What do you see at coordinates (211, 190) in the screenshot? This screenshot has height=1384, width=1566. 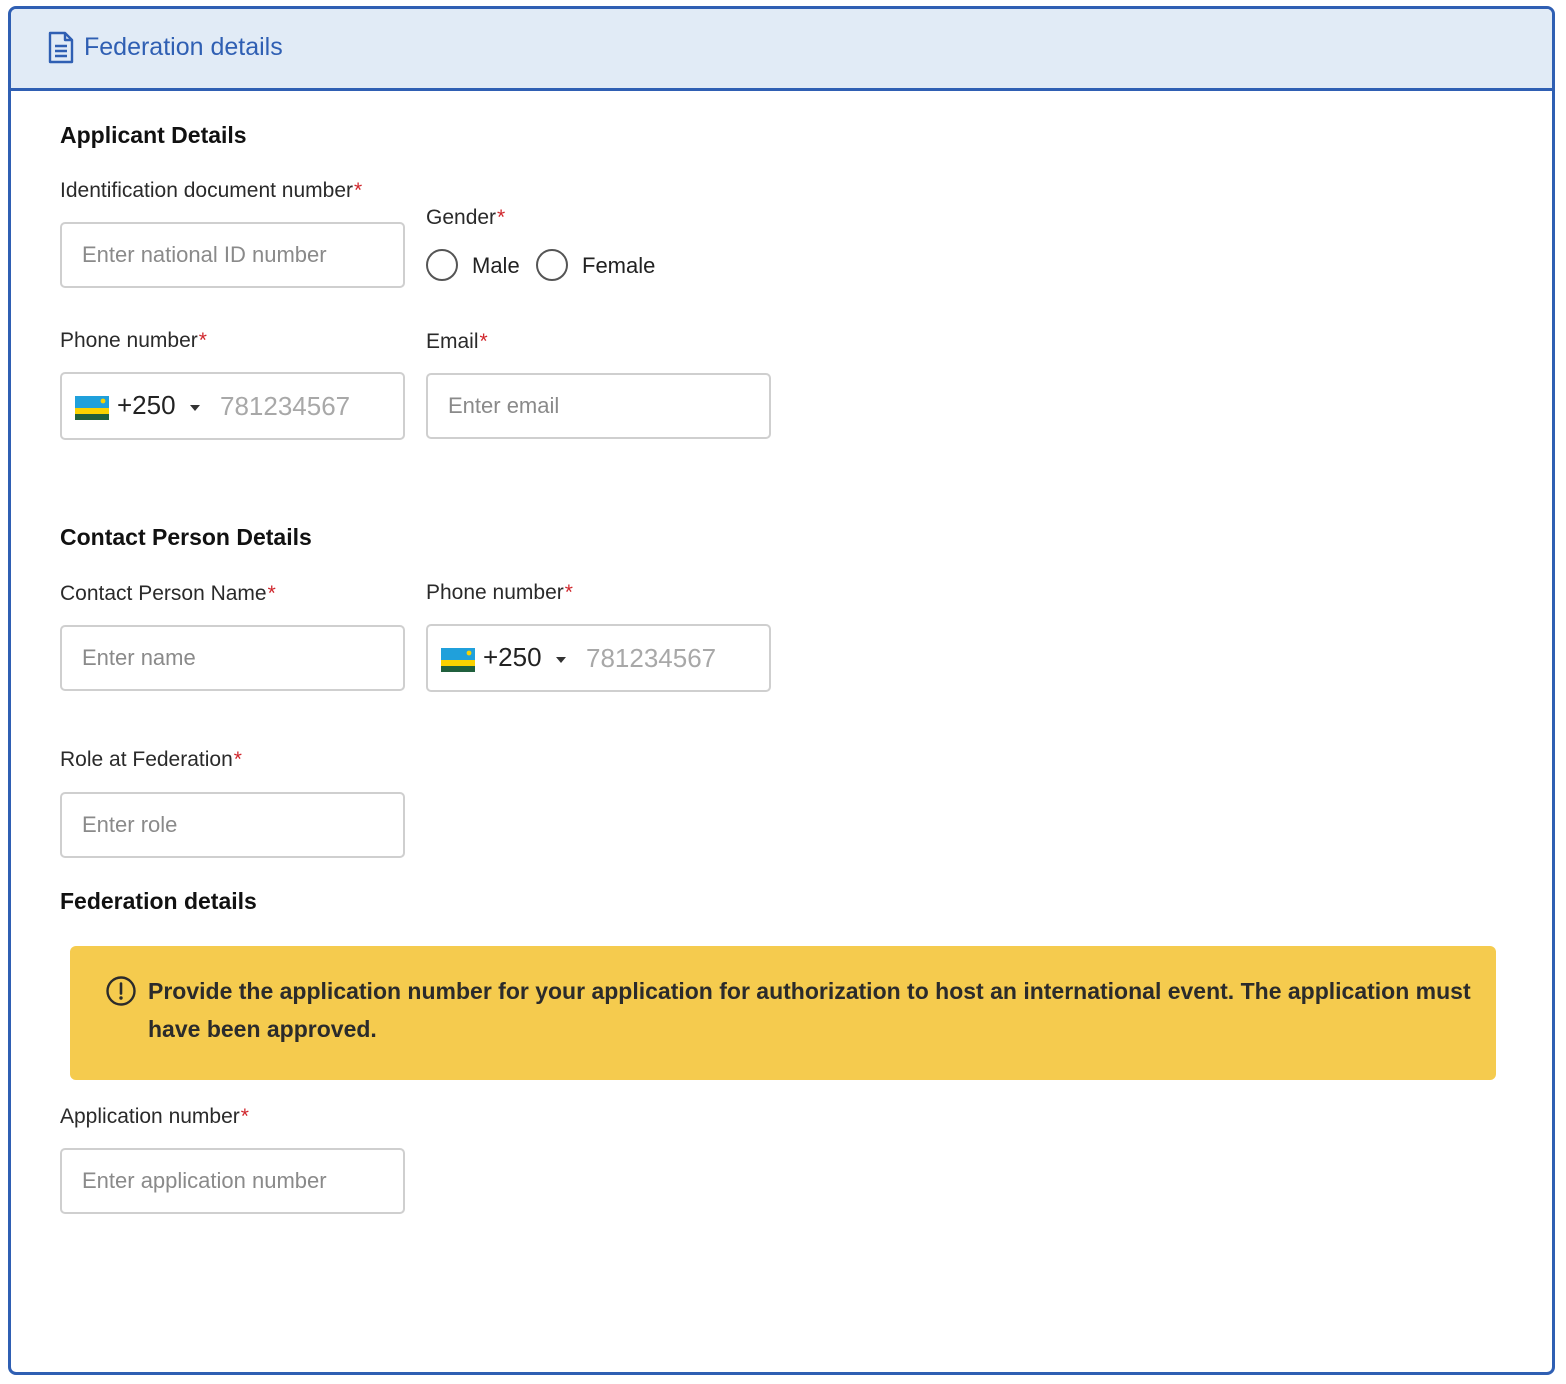 I see `id-number-label: Identification document number*` at bounding box center [211, 190].